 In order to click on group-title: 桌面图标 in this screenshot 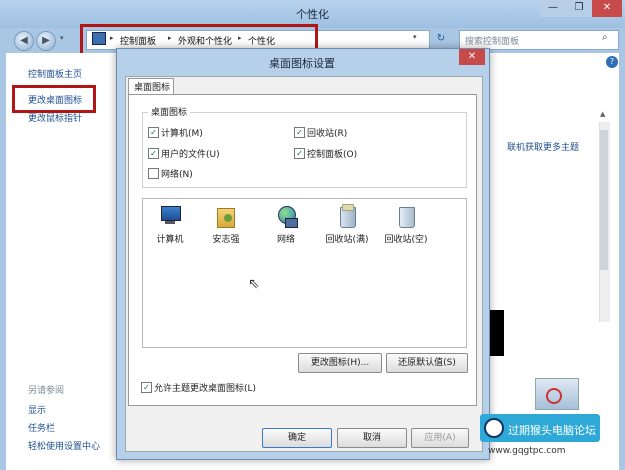, I will do `click(169, 111)`.